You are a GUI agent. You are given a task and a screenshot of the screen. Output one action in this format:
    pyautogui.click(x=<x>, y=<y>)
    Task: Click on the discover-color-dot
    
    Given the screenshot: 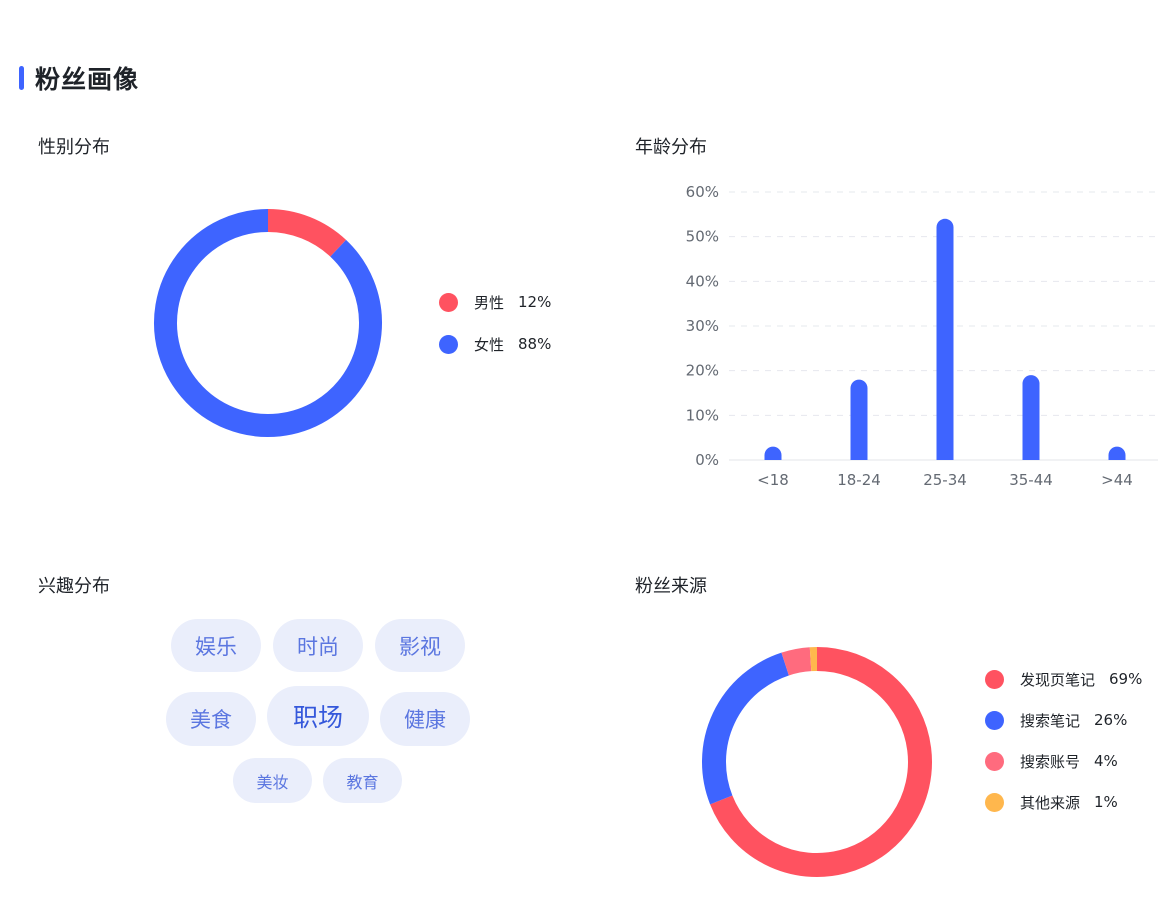 What is the action you would take?
    pyautogui.click(x=994, y=679)
    